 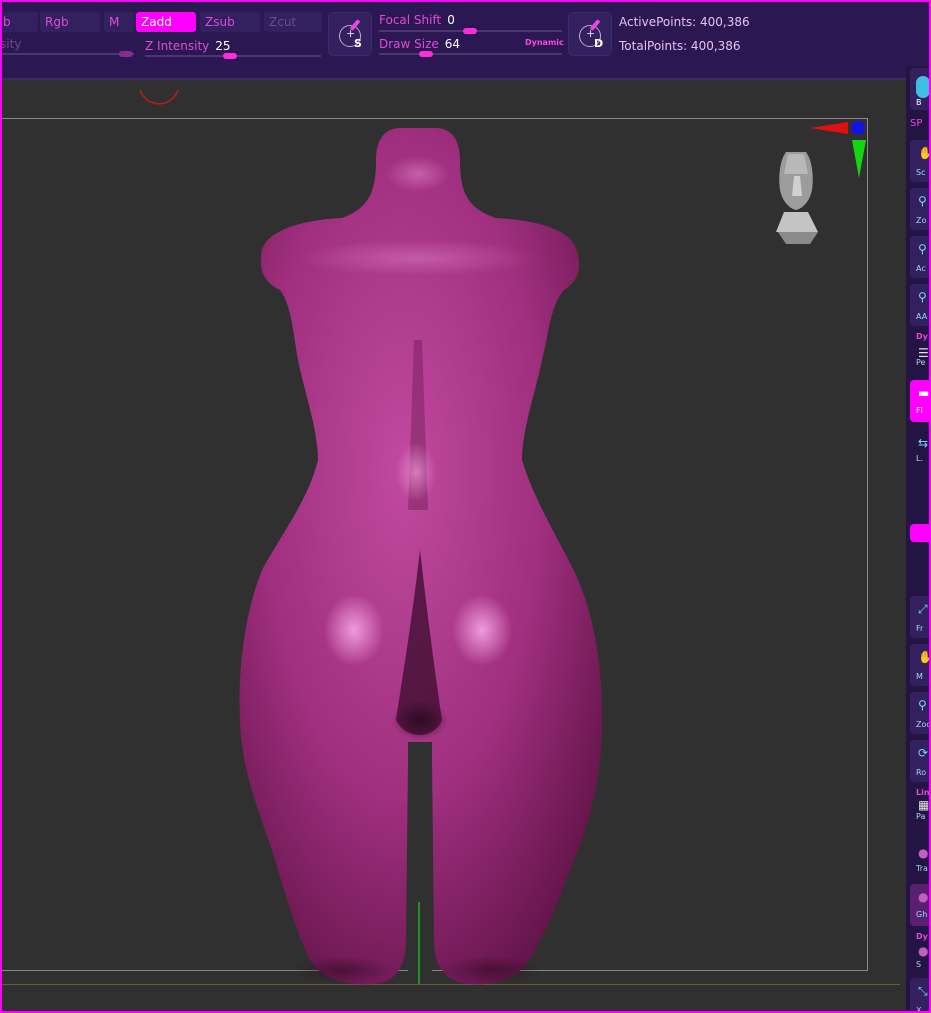 What do you see at coordinates (599, 43) in the screenshot?
I see `draw-letter: D` at bounding box center [599, 43].